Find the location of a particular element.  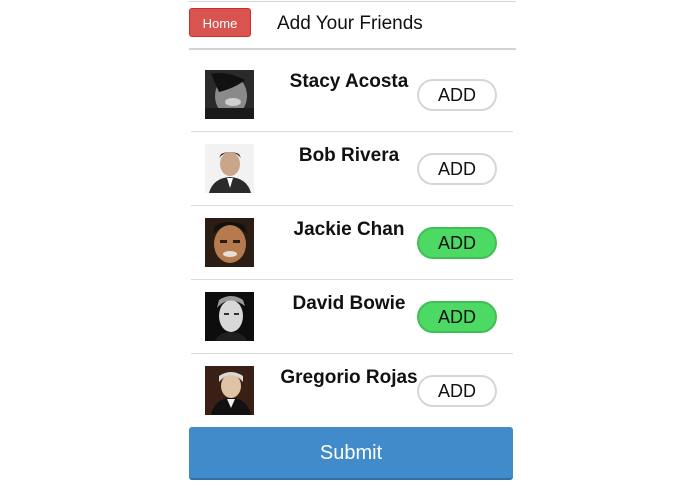

friend-name: Stacy Acosta is located at coordinates (349, 81).